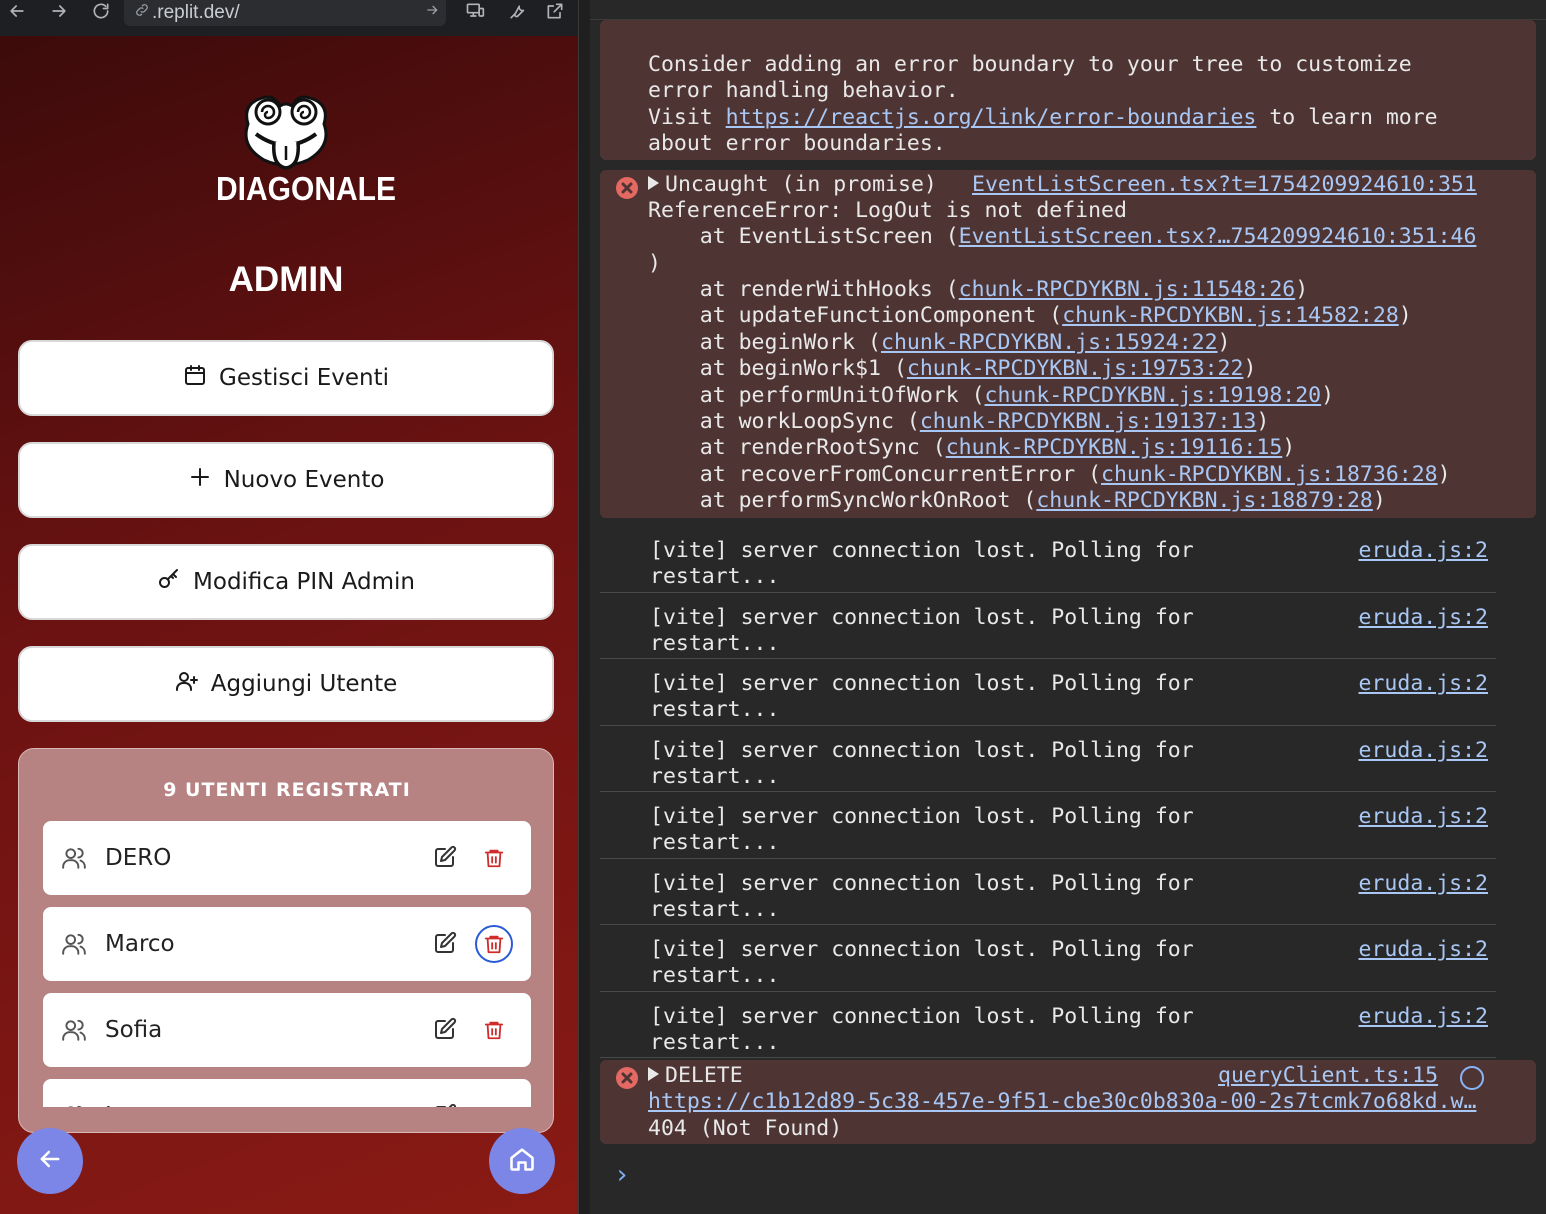  I want to click on back-button, so click(50, 1161).